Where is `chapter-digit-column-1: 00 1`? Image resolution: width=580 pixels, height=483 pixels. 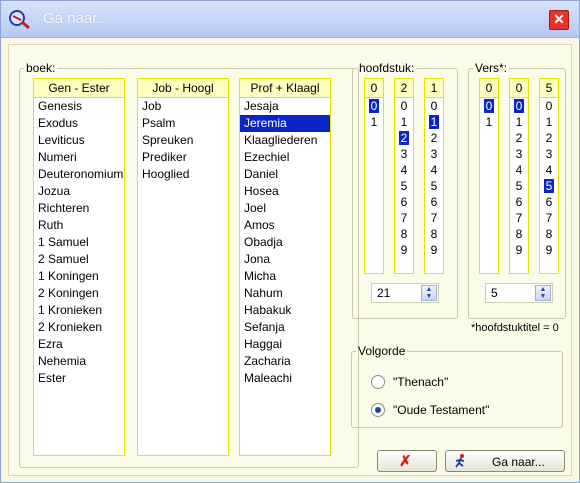
chapter-digit-column-1: 00 1 is located at coordinates (374, 176).